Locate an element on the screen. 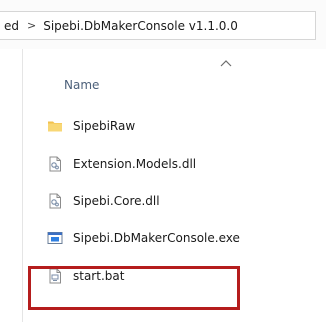 The height and width of the screenshot is (322, 326). column-header-name: Name is located at coordinates (81, 85).